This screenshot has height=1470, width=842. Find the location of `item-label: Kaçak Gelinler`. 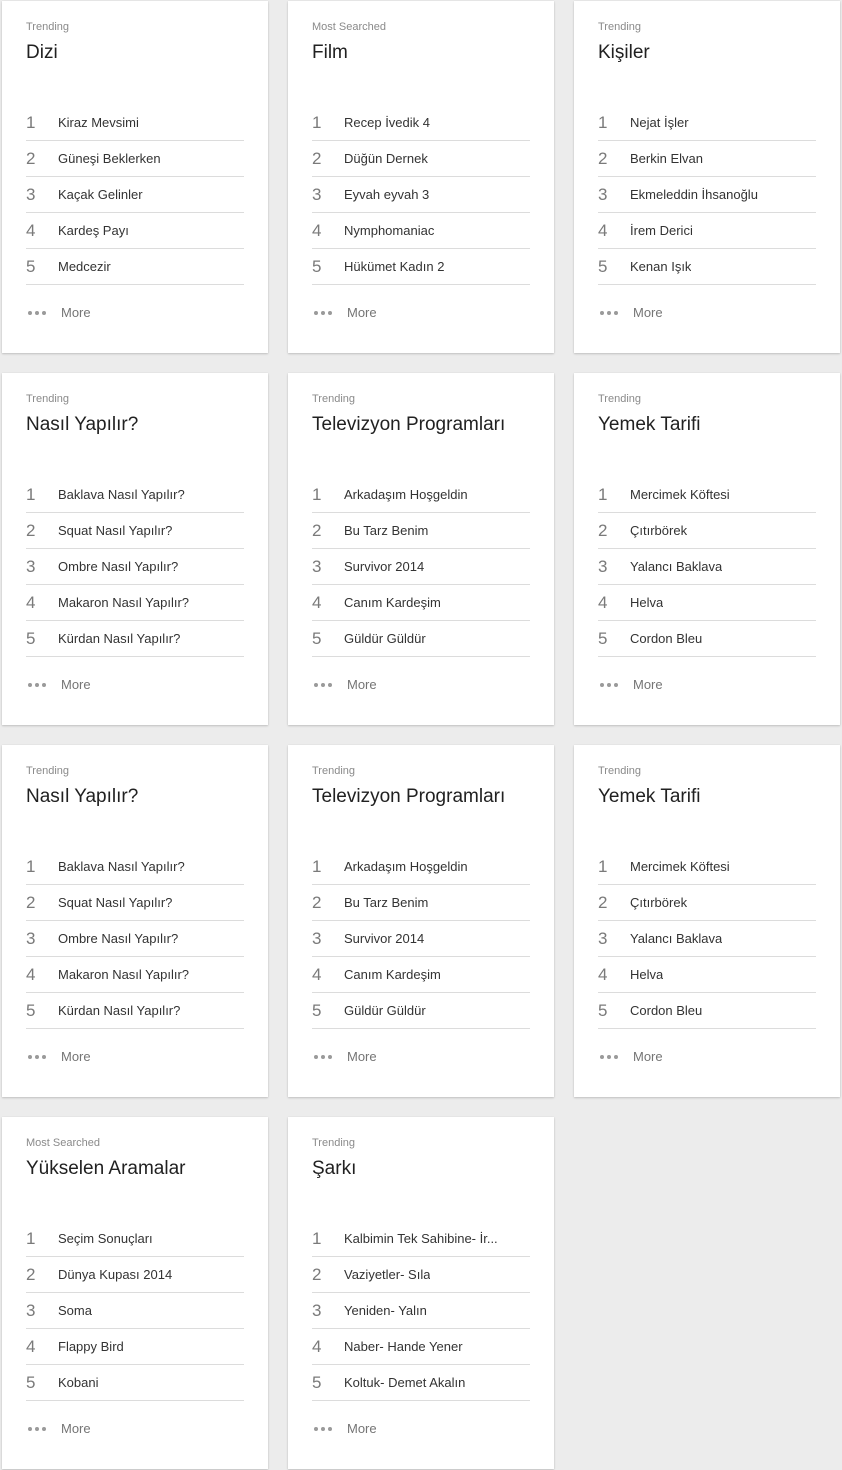

item-label: Kaçak Gelinler is located at coordinates (100, 195).